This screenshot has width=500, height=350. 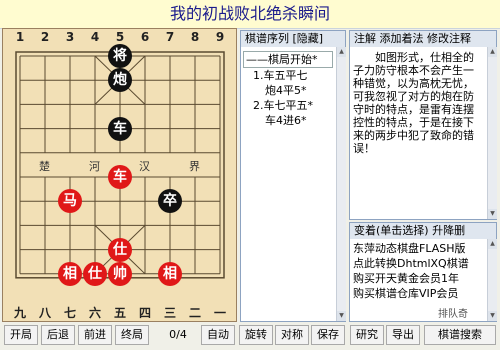 I want to click on file-label-top: 5, so click(x=120, y=37).